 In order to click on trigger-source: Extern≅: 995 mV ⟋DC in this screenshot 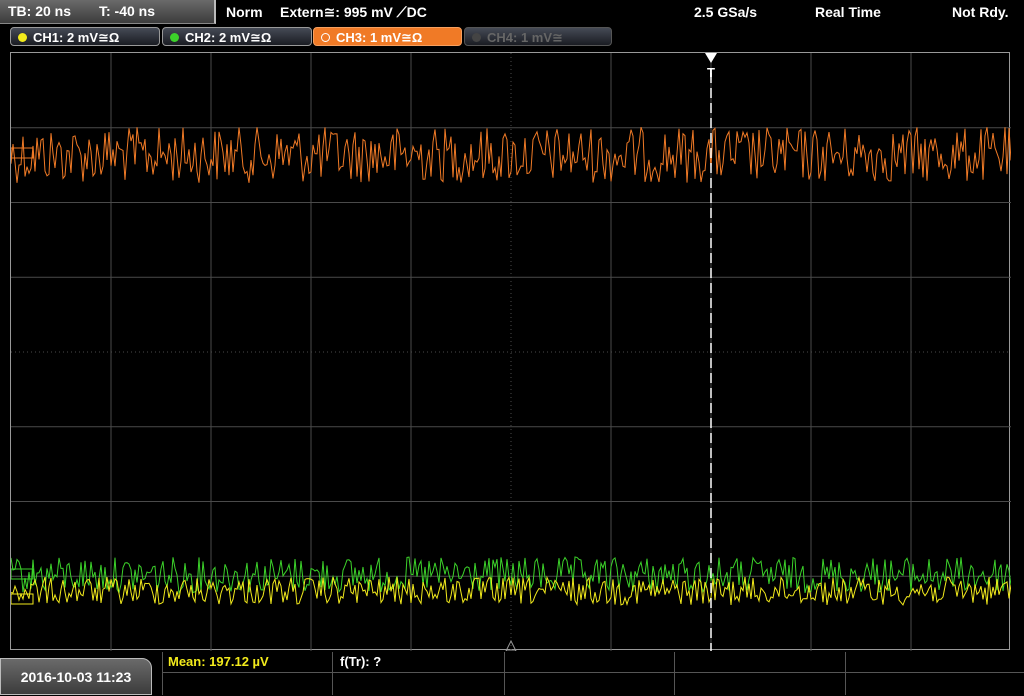, I will do `click(353, 12)`.